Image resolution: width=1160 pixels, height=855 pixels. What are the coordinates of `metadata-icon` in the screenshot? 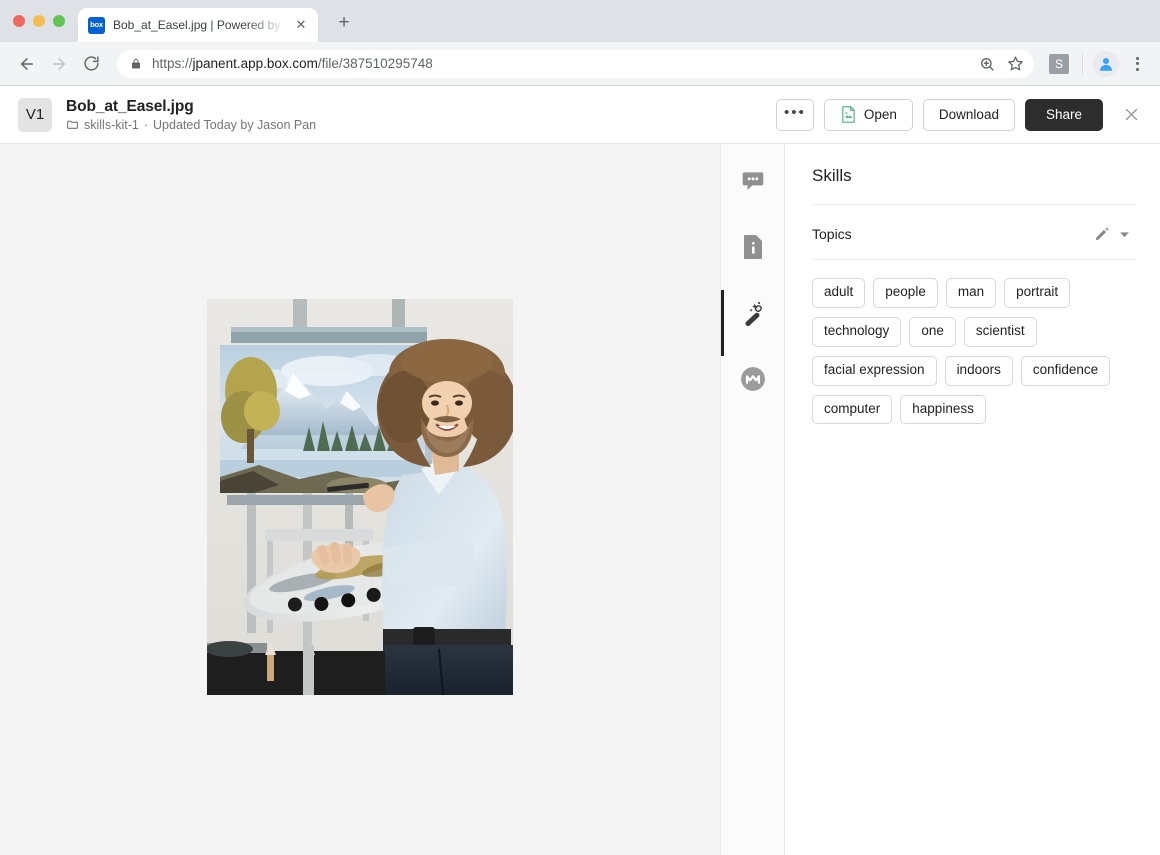 It's located at (752, 379).